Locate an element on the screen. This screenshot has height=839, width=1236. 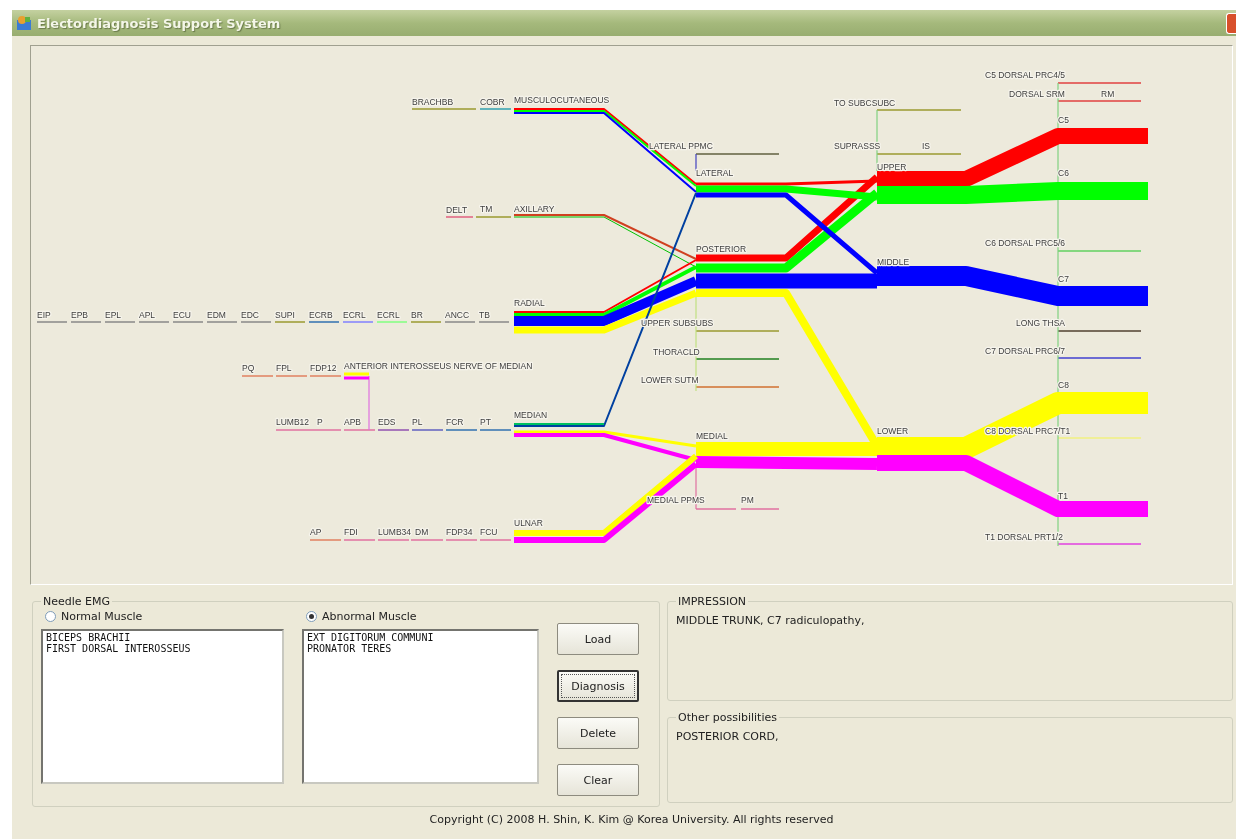
action-button: Clear is located at coordinates (598, 780).